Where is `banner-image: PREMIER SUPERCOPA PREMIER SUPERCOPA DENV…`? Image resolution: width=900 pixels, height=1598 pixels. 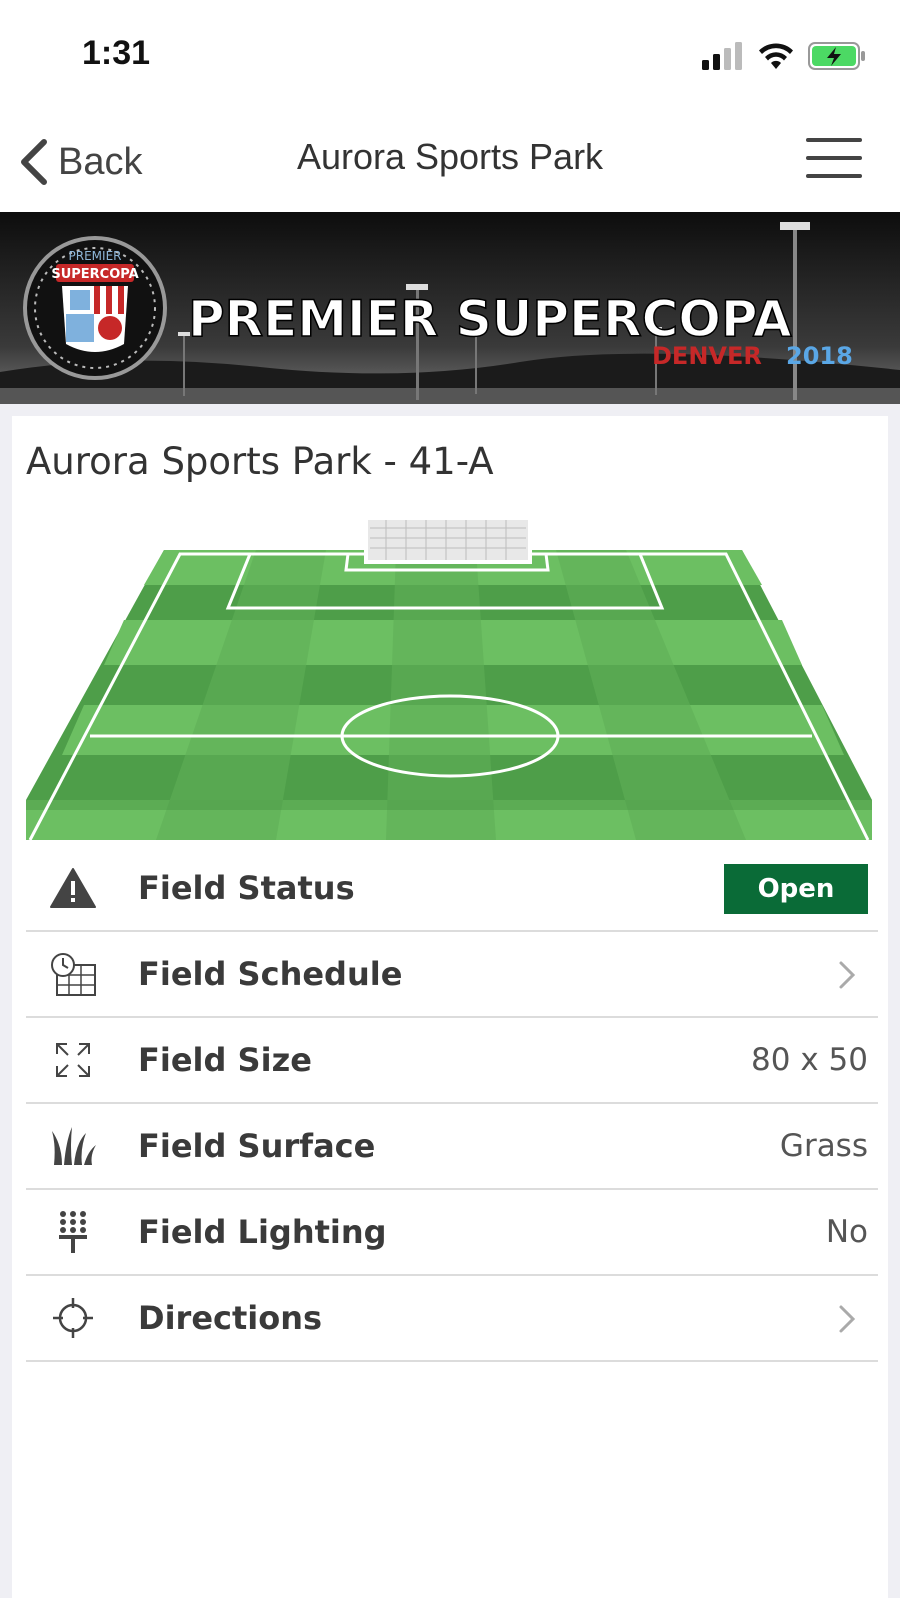 banner-image: PREMIER SUPERCOPA PREMIER SUPERCOPA DENV… is located at coordinates (450, 308).